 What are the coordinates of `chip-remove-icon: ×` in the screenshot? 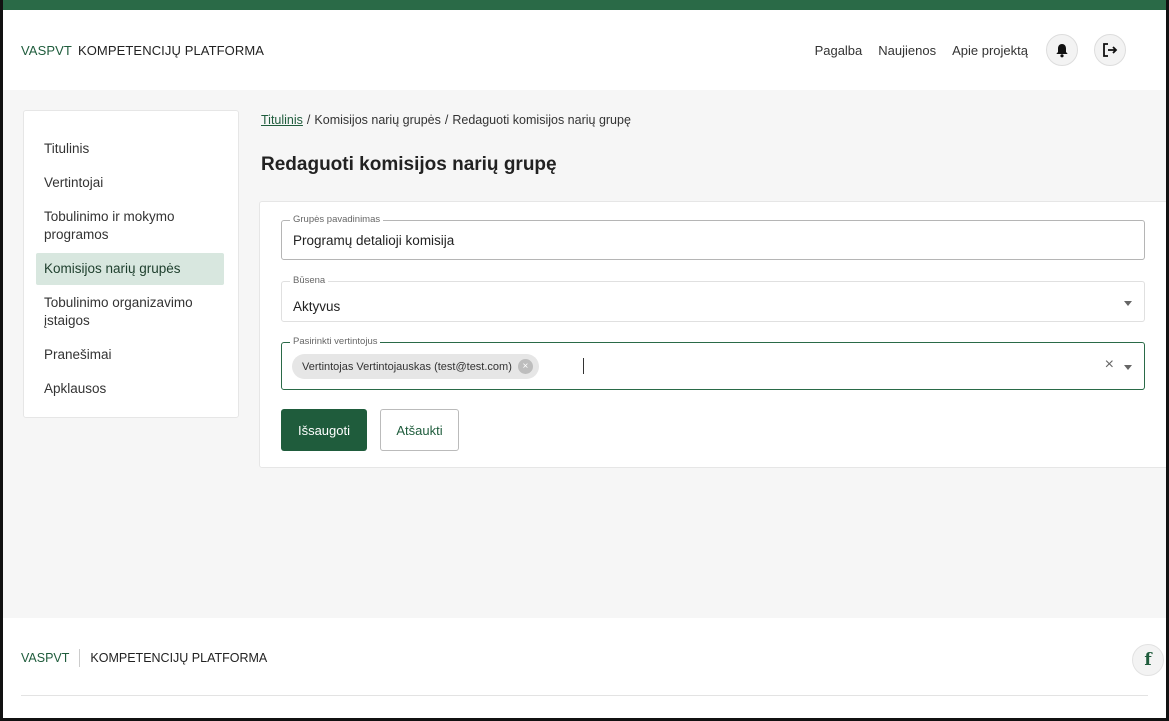 It's located at (525, 366).